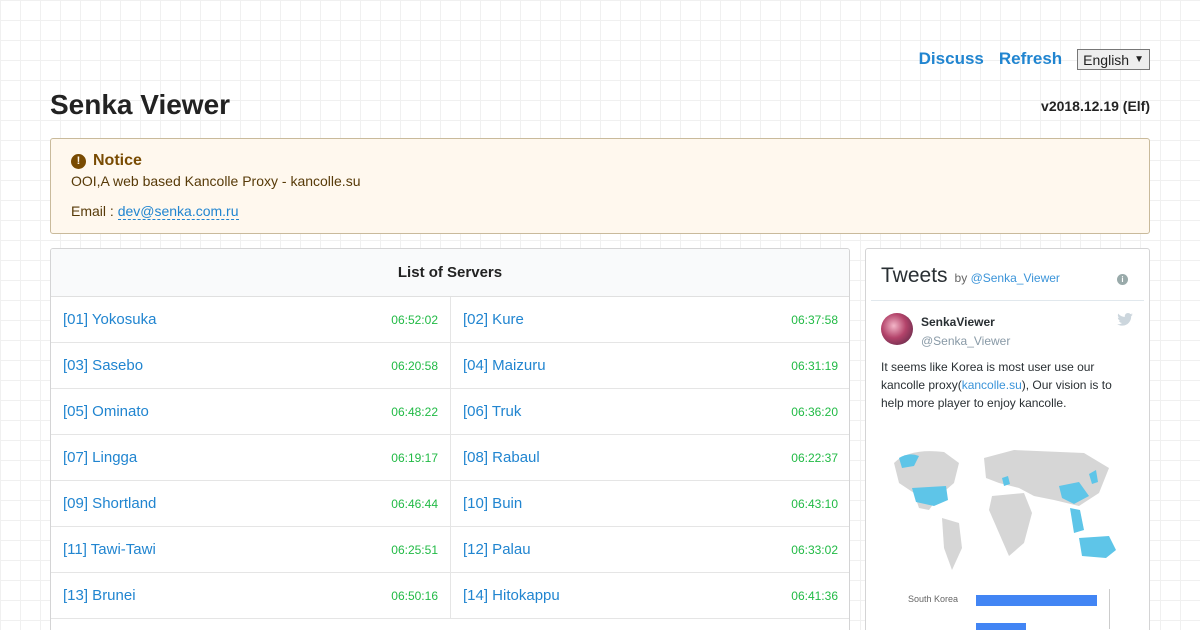 The width and height of the screenshot is (1200, 630). Describe the element at coordinates (814, 503) in the screenshot. I see `server-time: 06:43:10` at that location.